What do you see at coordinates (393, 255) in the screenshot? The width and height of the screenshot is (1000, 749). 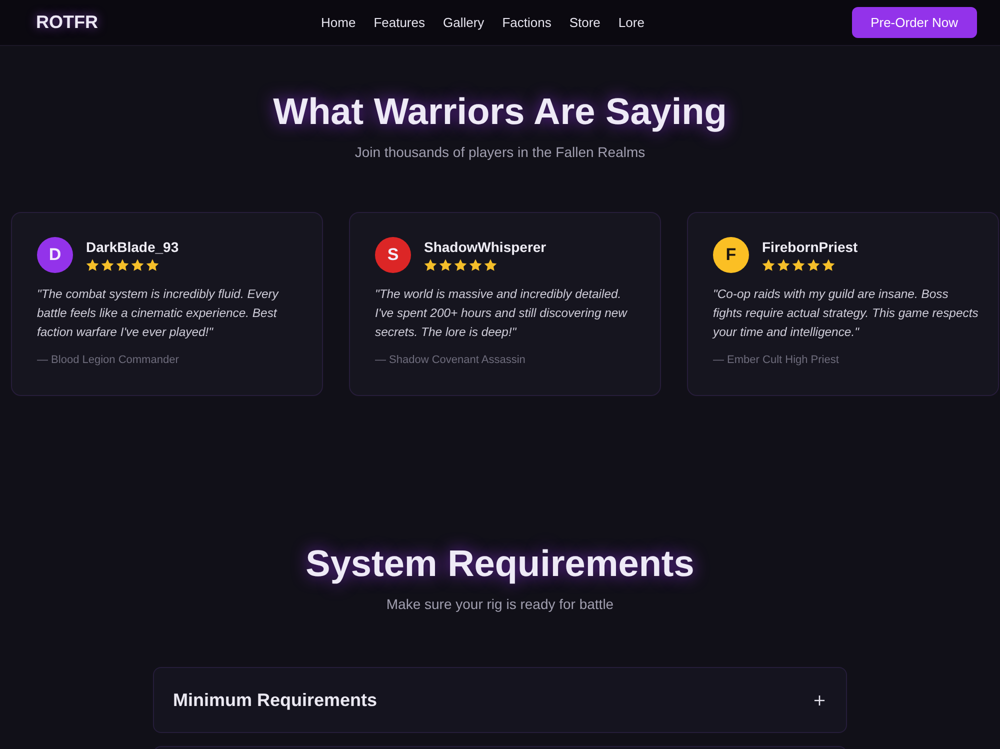 I see `avatar-initial: S` at bounding box center [393, 255].